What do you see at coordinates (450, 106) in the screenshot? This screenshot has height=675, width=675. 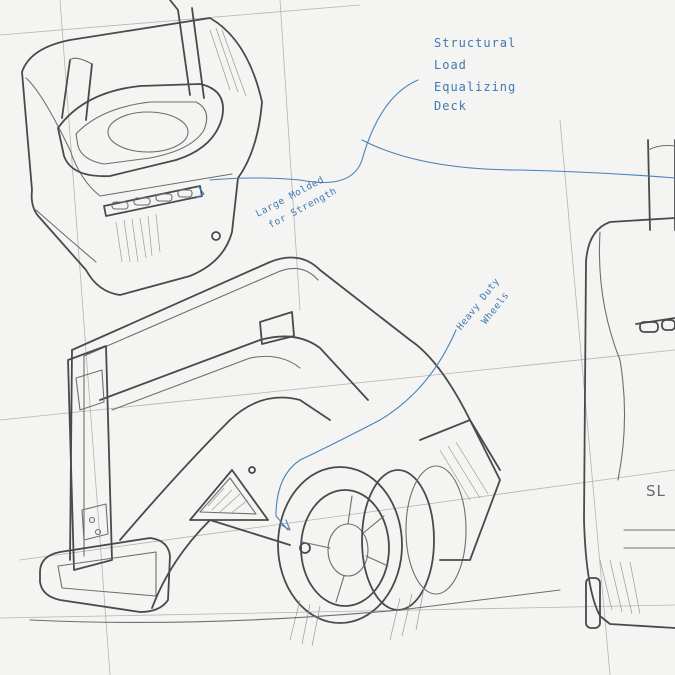 I see `annotation-deck-line-4: Deck` at bounding box center [450, 106].